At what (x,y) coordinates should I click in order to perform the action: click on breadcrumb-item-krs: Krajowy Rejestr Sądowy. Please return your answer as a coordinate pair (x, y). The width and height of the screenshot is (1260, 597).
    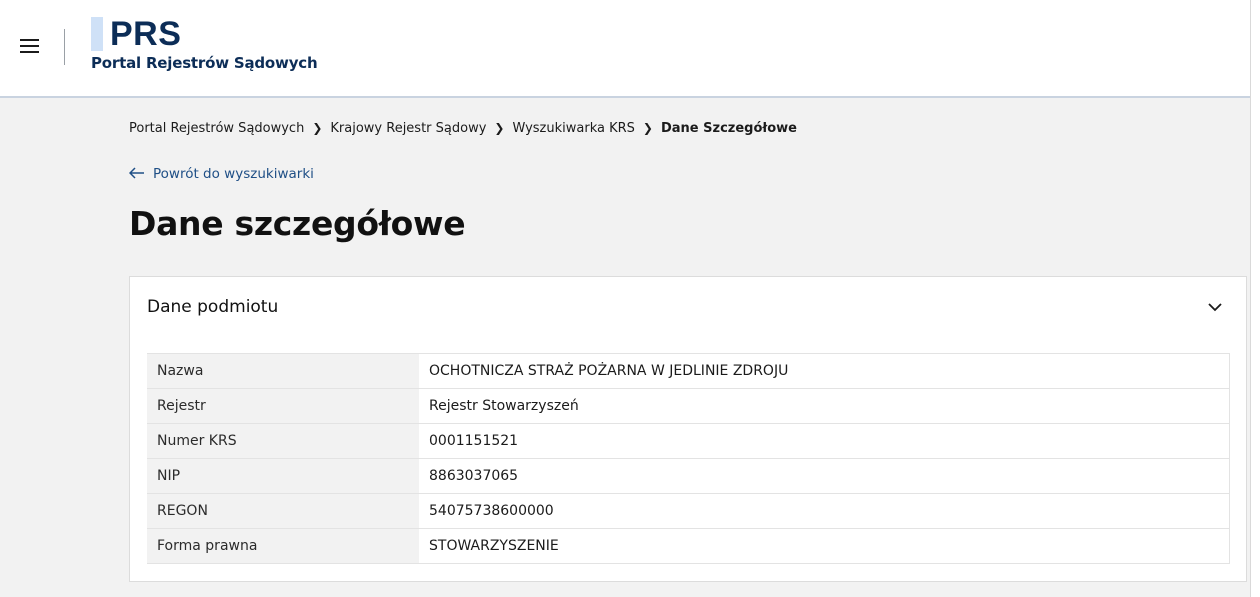
    Looking at the image, I should click on (408, 128).